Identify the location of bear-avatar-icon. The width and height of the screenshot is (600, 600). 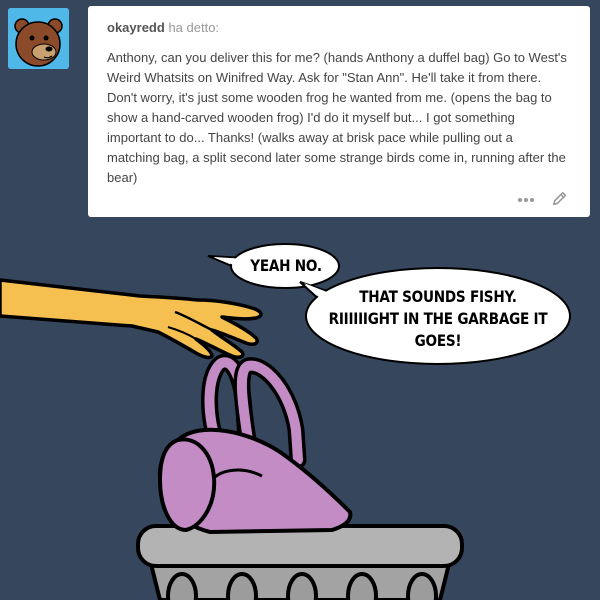
(38, 38).